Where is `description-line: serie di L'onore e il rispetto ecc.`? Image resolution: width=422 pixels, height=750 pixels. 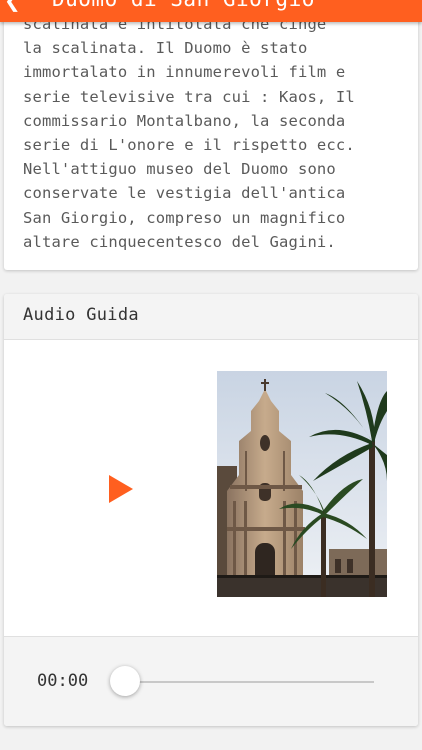 description-line: serie di L'onore e il rispetto ecc. is located at coordinates (189, 145).